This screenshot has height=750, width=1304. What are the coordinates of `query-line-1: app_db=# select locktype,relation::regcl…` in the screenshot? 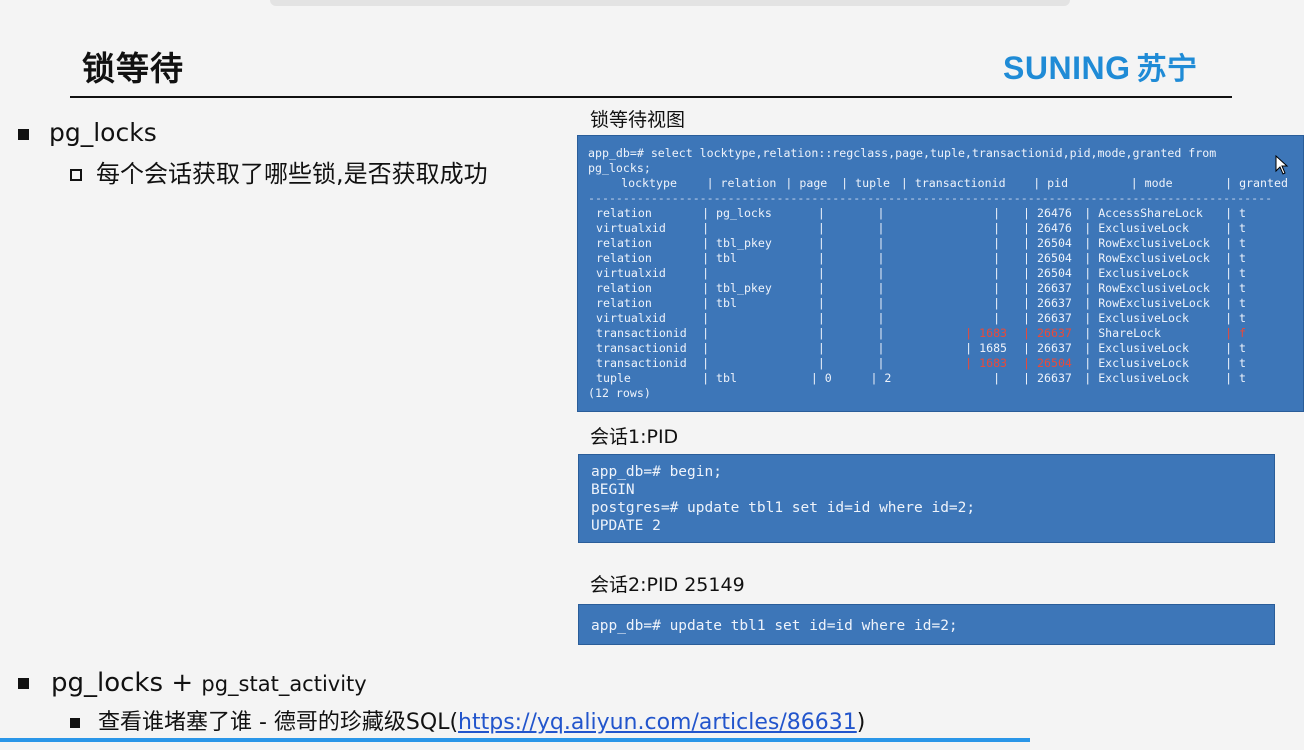 It's located at (902, 153).